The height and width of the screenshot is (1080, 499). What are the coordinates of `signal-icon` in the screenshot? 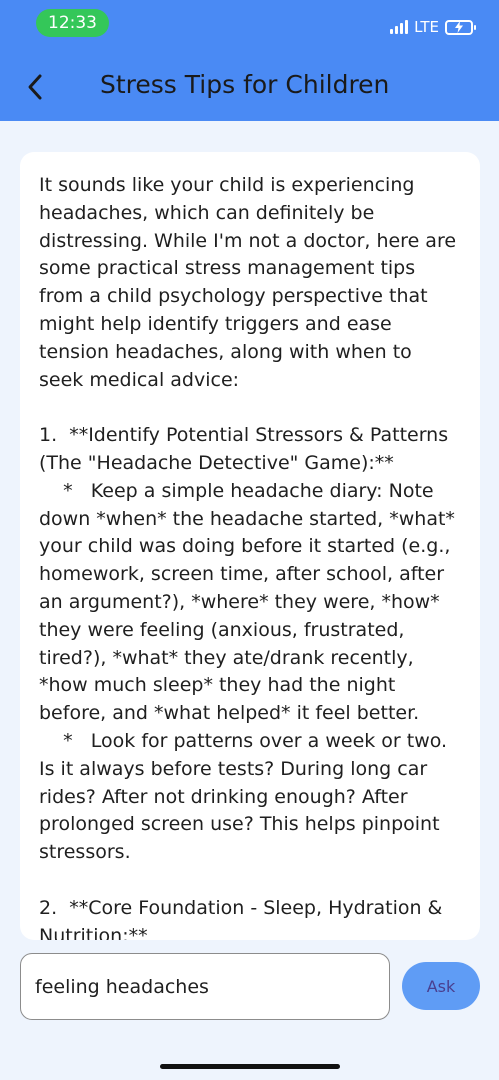 It's located at (399, 27).